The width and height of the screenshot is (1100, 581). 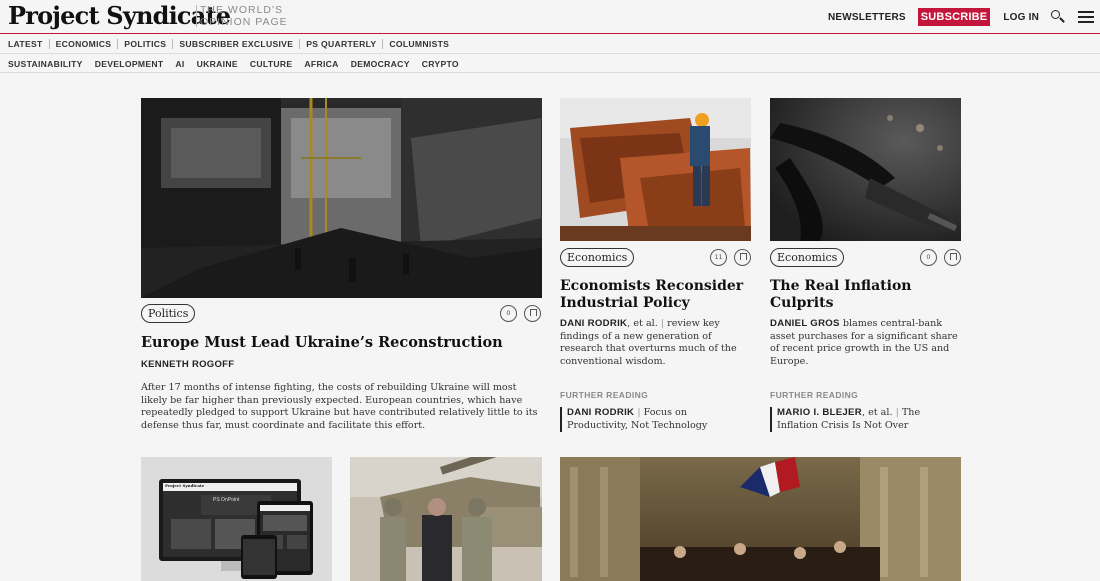 What do you see at coordinates (593, 323) in the screenshot?
I see `card2-author: DANI RODRIK` at bounding box center [593, 323].